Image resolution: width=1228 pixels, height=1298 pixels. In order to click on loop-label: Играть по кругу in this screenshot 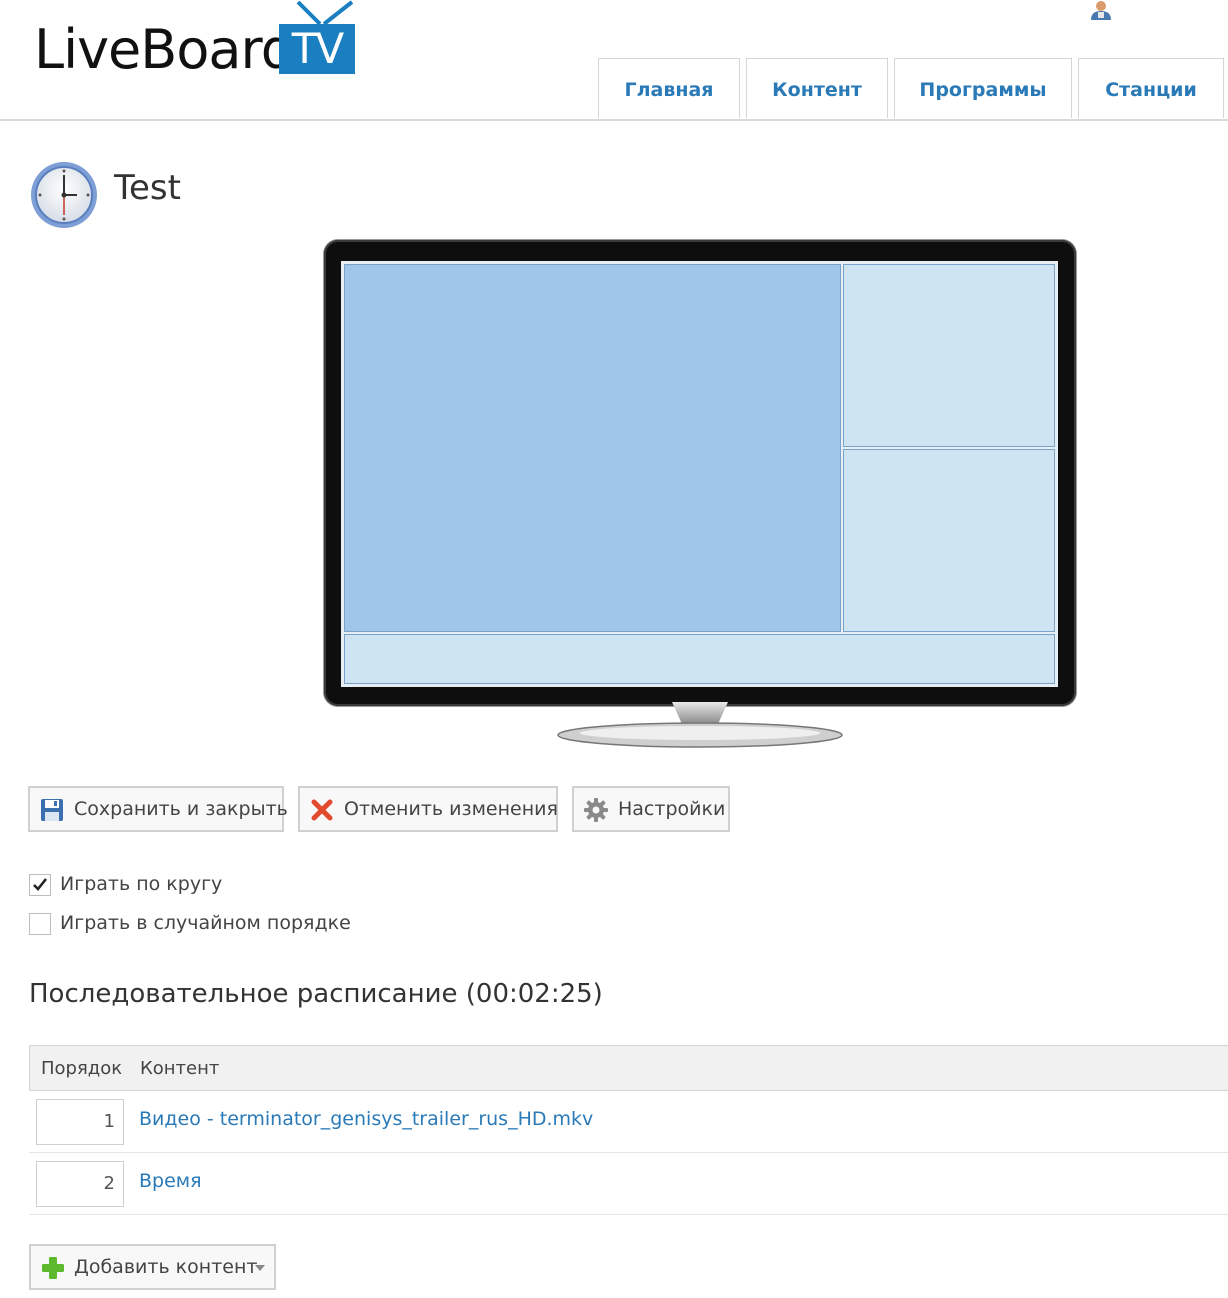, I will do `click(141, 884)`.